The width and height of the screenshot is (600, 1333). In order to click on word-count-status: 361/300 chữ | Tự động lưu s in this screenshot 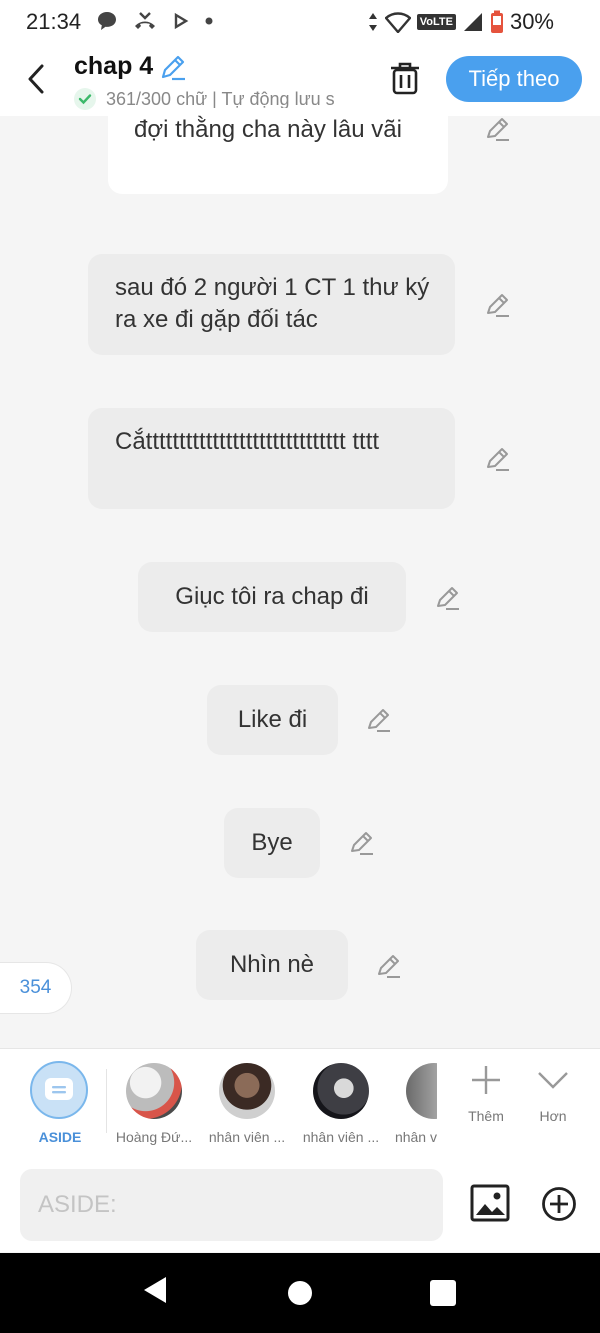, I will do `click(218, 99)`.